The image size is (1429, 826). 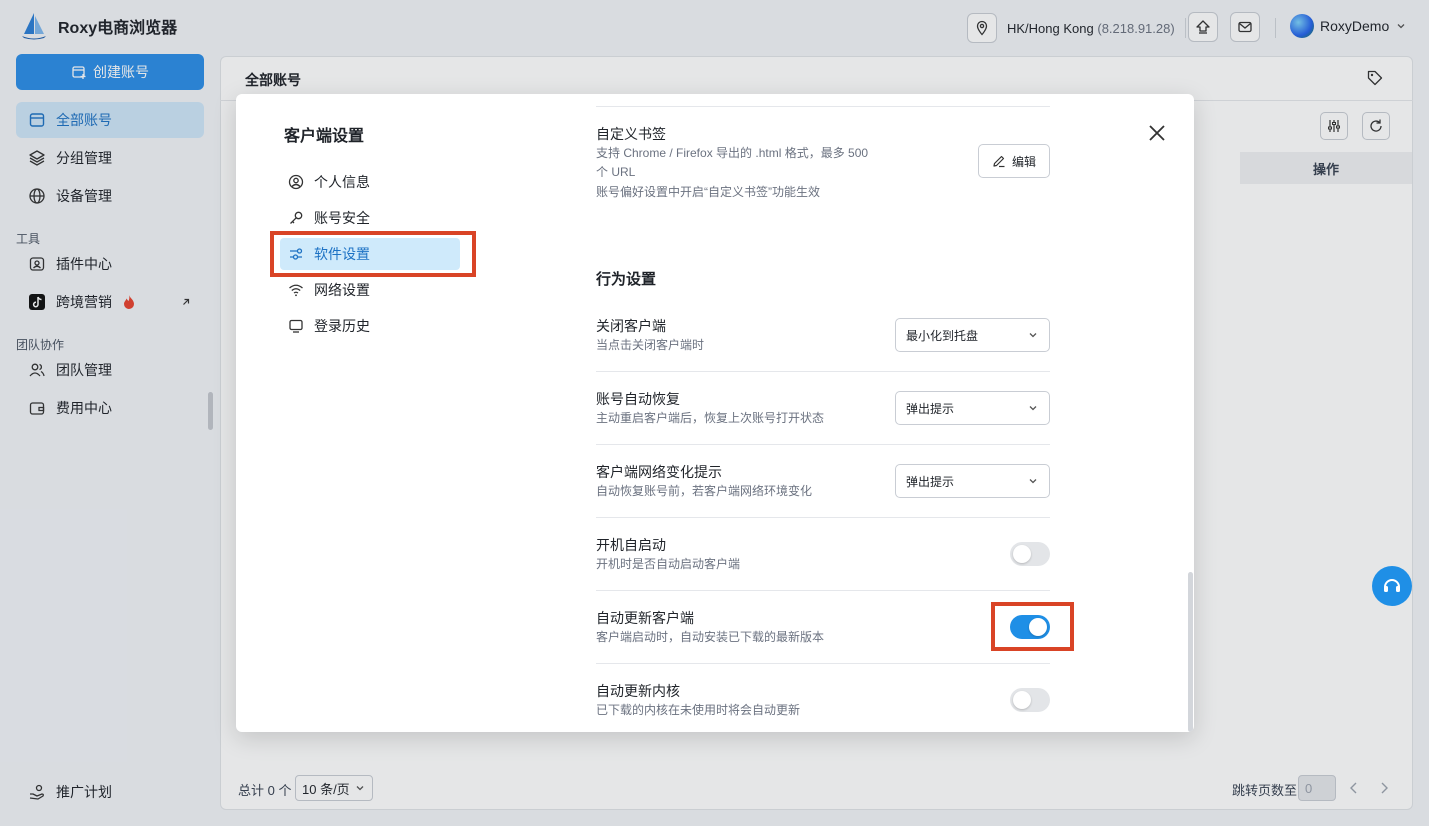 I want to click on menu-item-label: 登录历史, so click(x=342, y=326).